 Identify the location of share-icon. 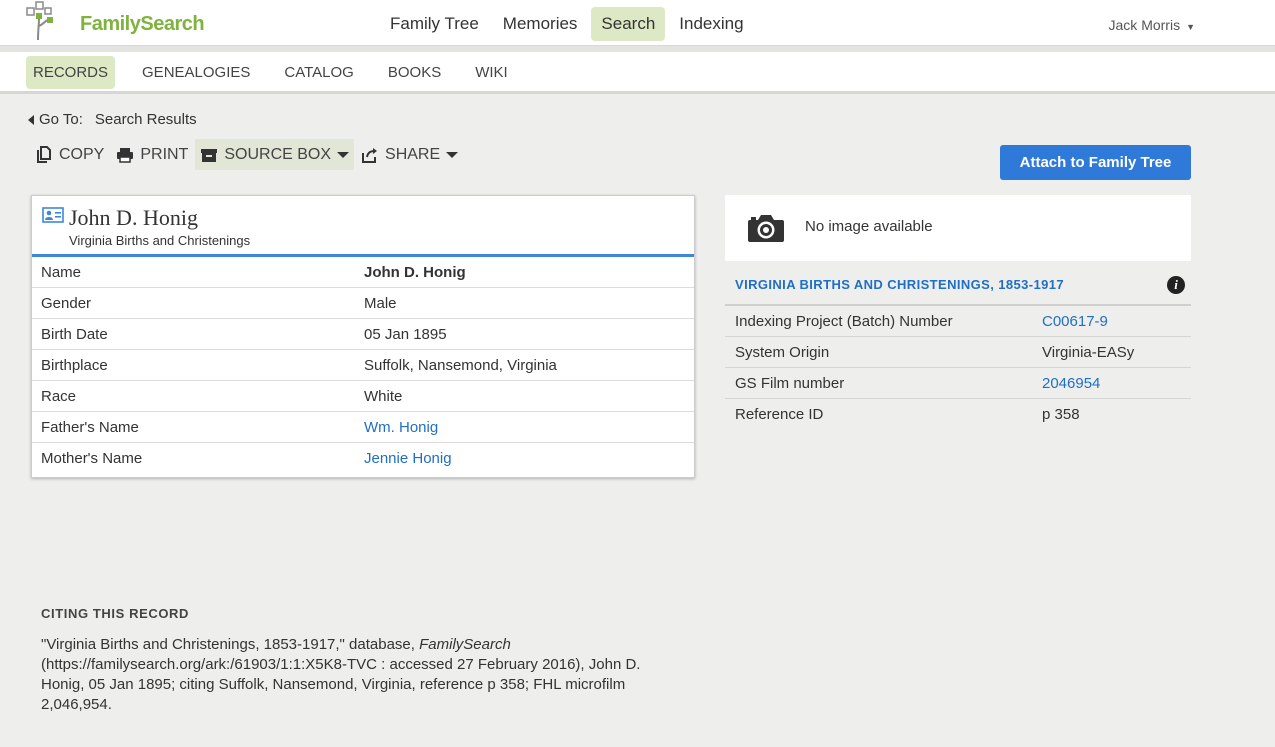
(370, 155).